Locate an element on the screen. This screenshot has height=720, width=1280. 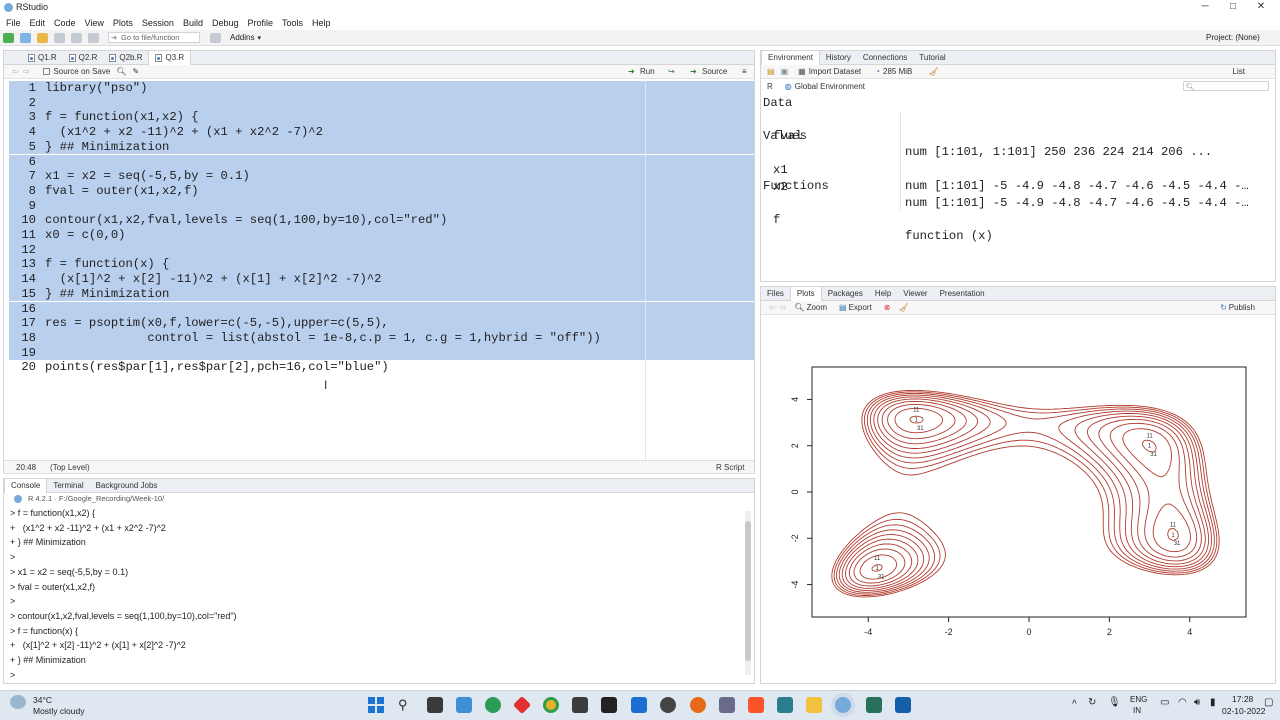
search-icon: 🔍︎ is located at coordinates (121, 71).